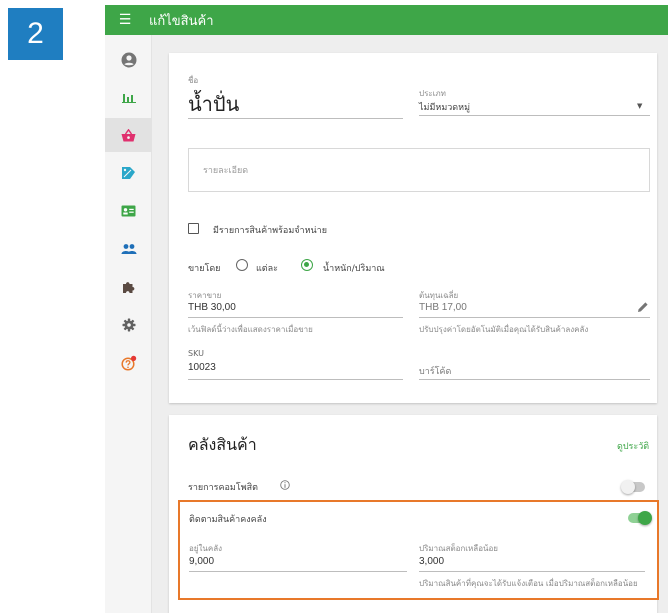  I want to click on settings-gear-icon, so click(128, 325).